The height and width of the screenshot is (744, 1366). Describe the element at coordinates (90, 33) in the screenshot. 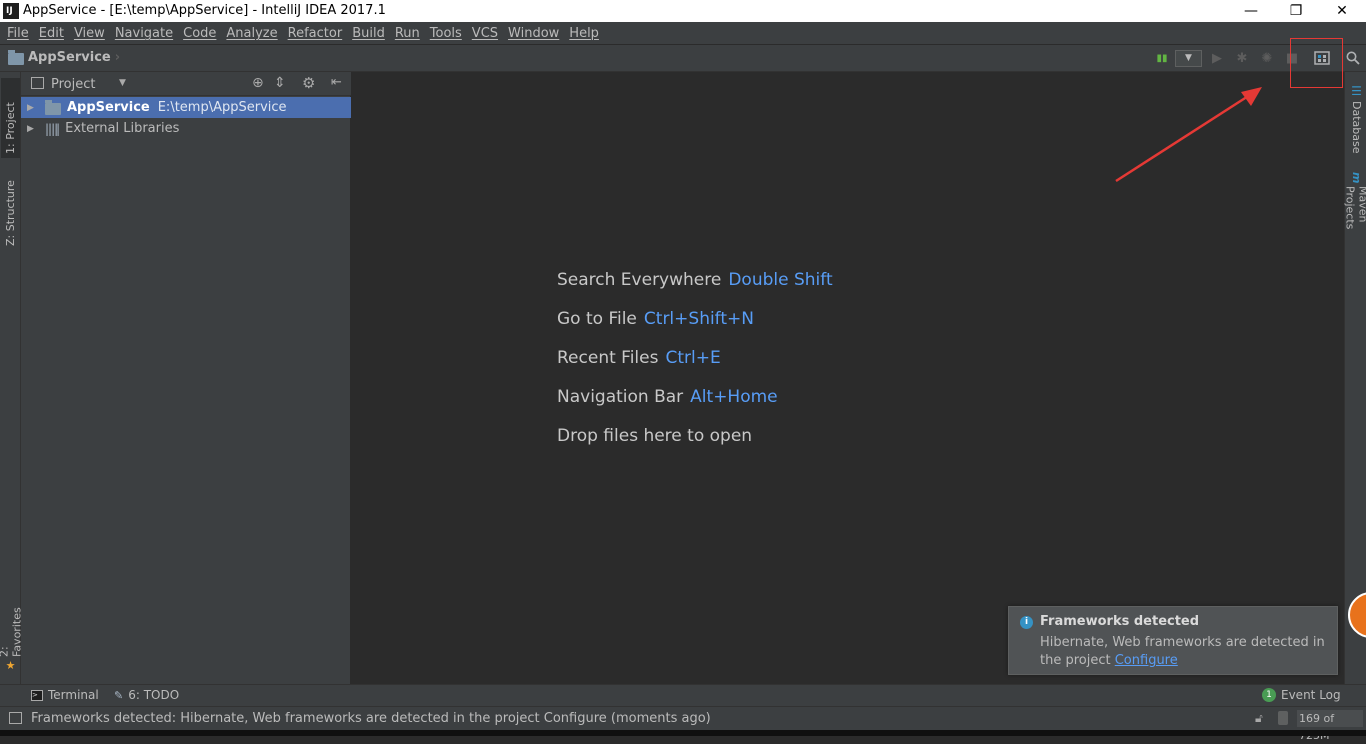

I see `menu-view: View` at that location.